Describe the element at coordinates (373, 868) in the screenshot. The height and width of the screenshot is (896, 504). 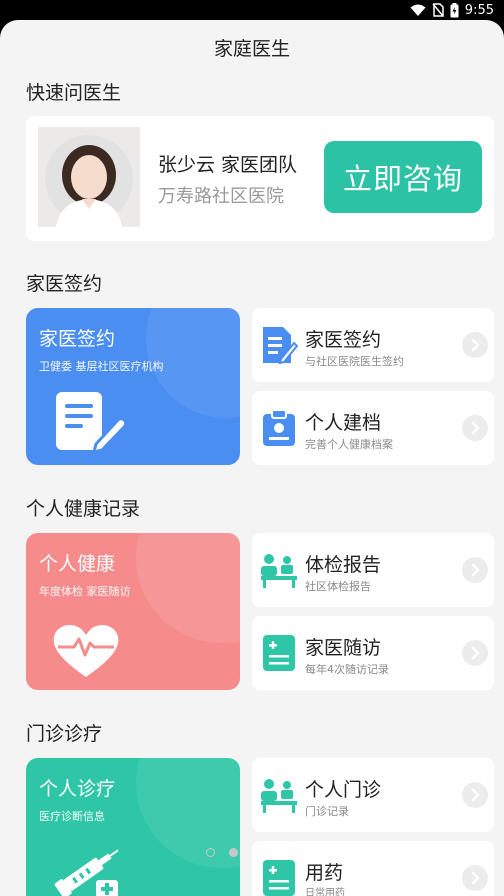
I see `clinic-item-medication: 用药 日常用药` at that location.